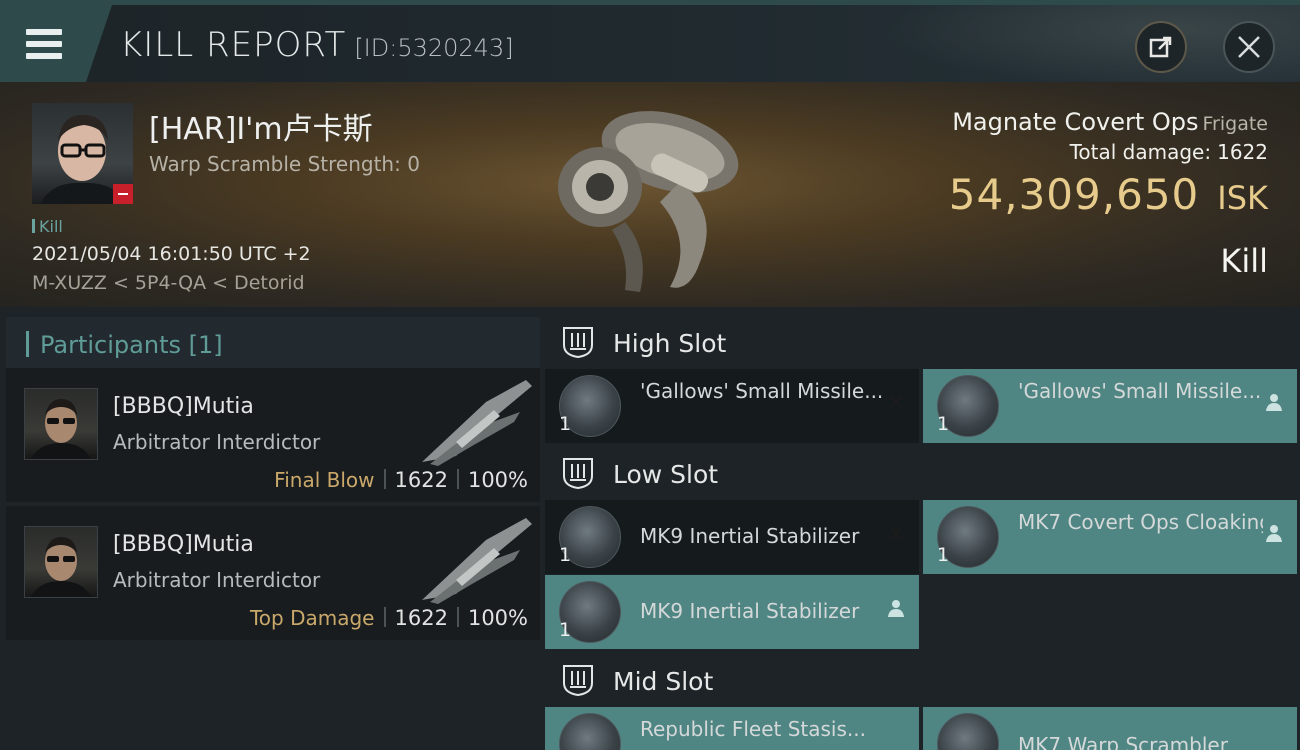 The height and width of the screenshot is (750, 1300). I want to click on security-status-badge, so click(123, 194).